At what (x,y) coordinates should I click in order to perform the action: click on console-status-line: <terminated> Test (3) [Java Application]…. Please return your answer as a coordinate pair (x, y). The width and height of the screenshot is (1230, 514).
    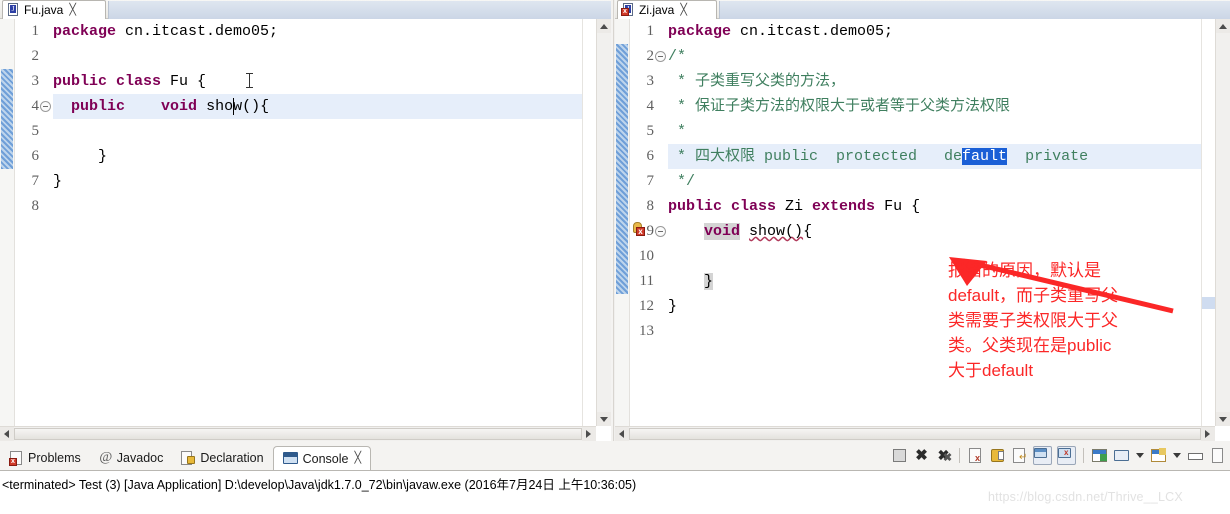
    Looking at the image, I should click on (319, 485).